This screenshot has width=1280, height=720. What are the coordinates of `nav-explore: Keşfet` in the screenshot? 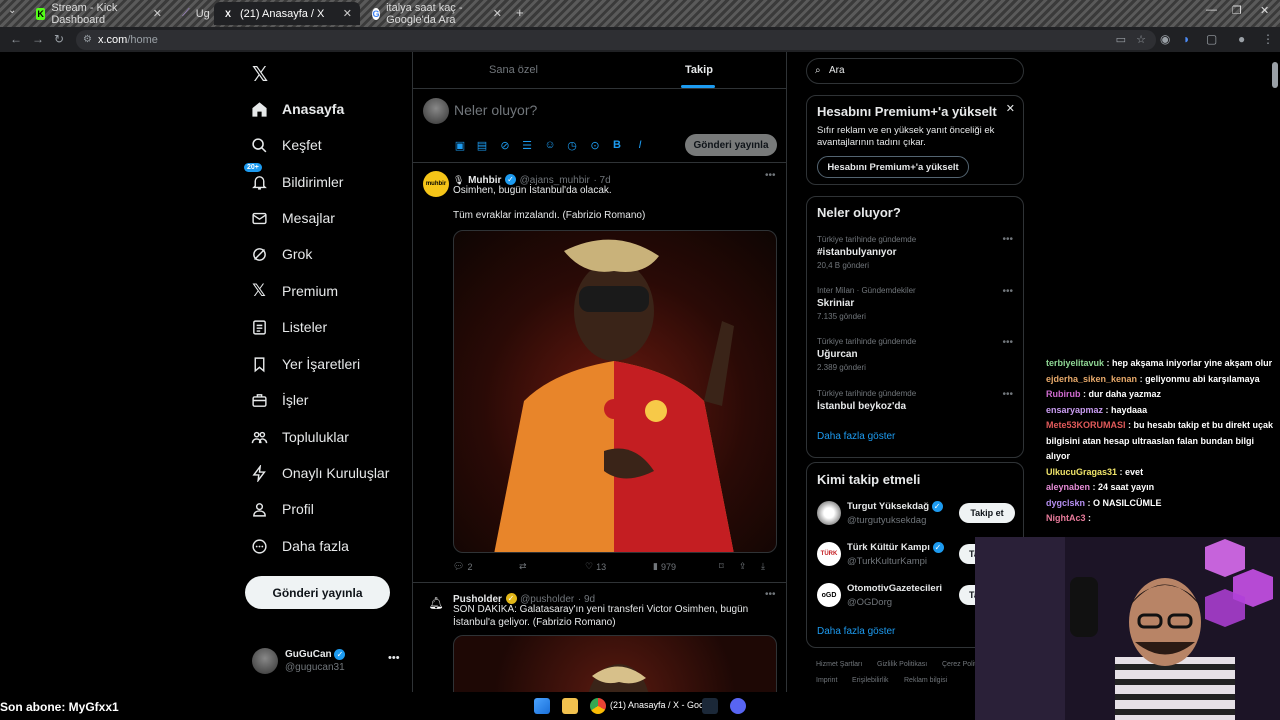 It's located at (286, 145).